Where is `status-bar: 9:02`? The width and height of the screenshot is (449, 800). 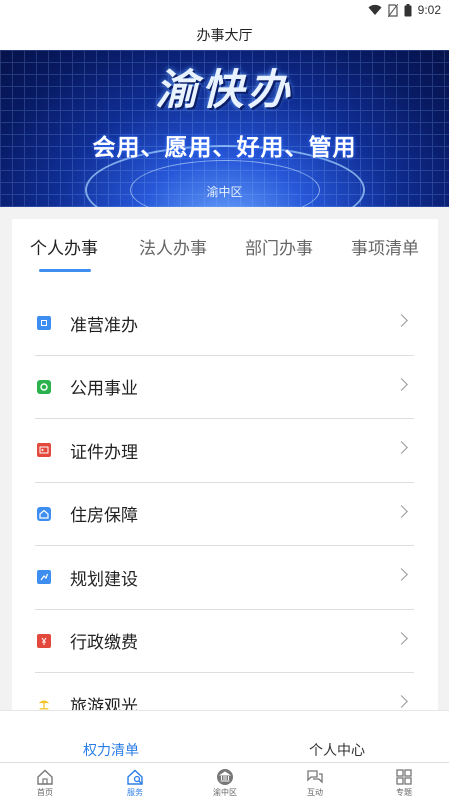
status-bar: 9:02 is located at coordinates (224, 10).